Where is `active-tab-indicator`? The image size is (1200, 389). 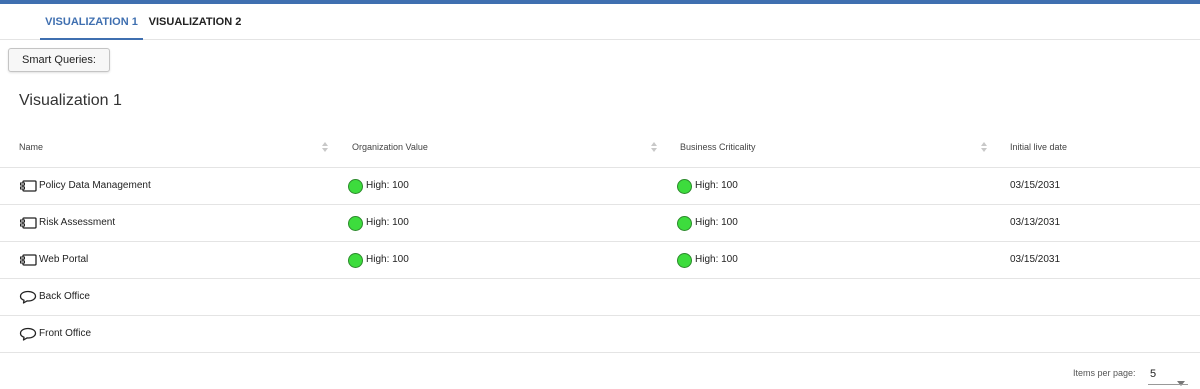
active-tab-indicator is located at coordinates (91, 39).